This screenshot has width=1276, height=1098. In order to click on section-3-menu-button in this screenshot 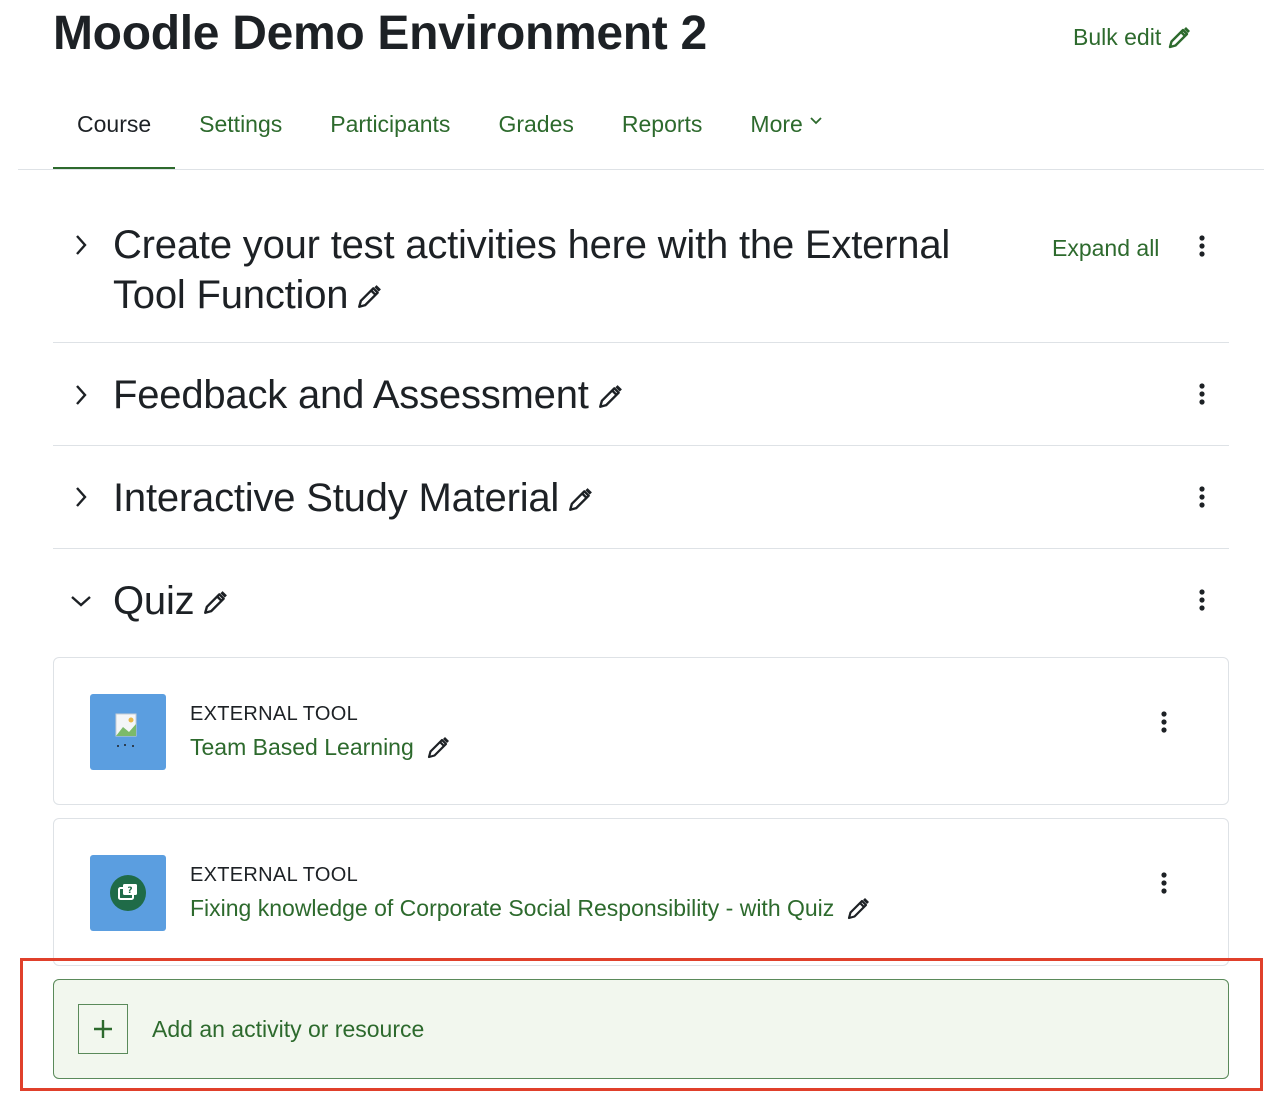, I will do `click(1202, 497)`.